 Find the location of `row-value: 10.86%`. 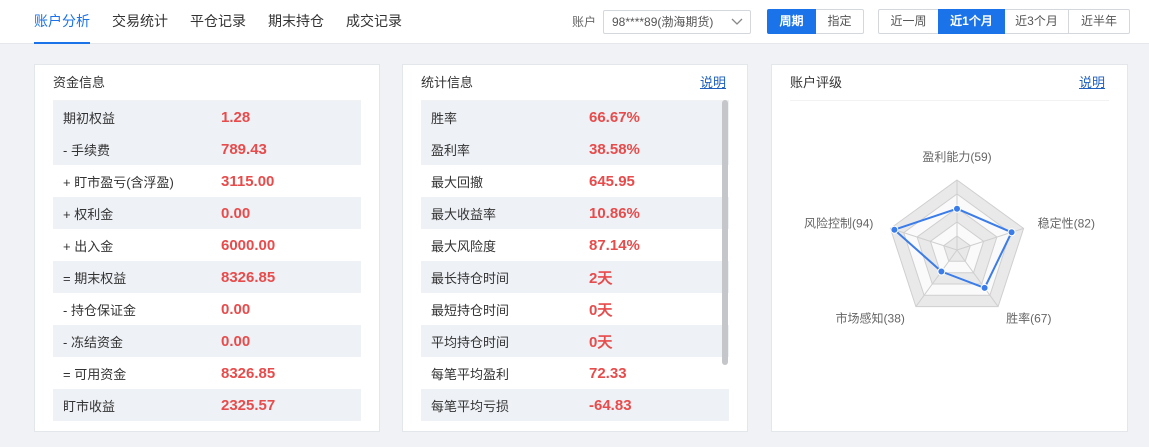

row-value: 10.86% is located at coordinates (614, 213).